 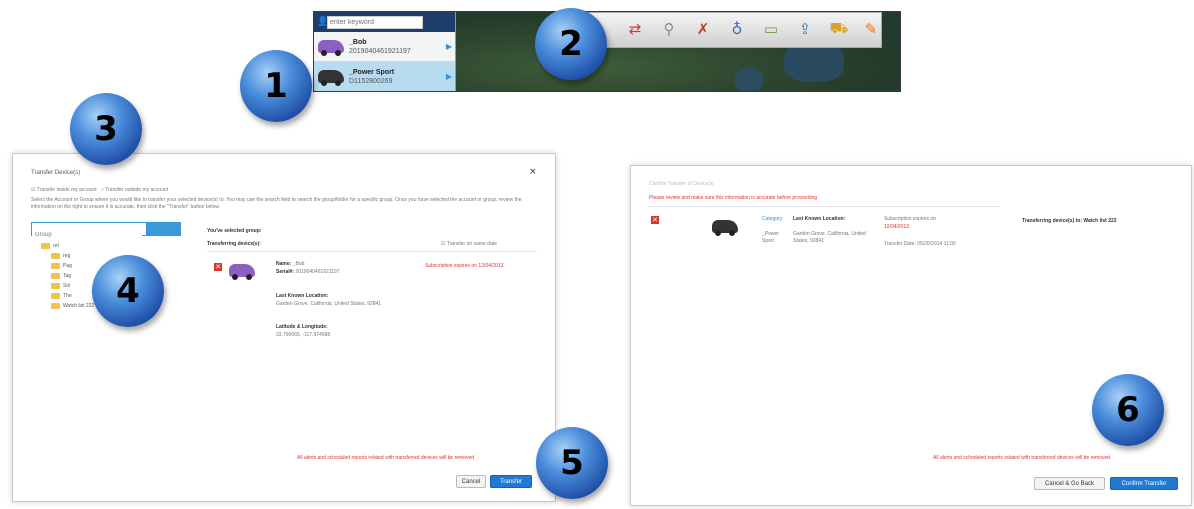 I want to click on cancel-go-back-button: Cancel & Go Back, so click(x=1069, y=483).